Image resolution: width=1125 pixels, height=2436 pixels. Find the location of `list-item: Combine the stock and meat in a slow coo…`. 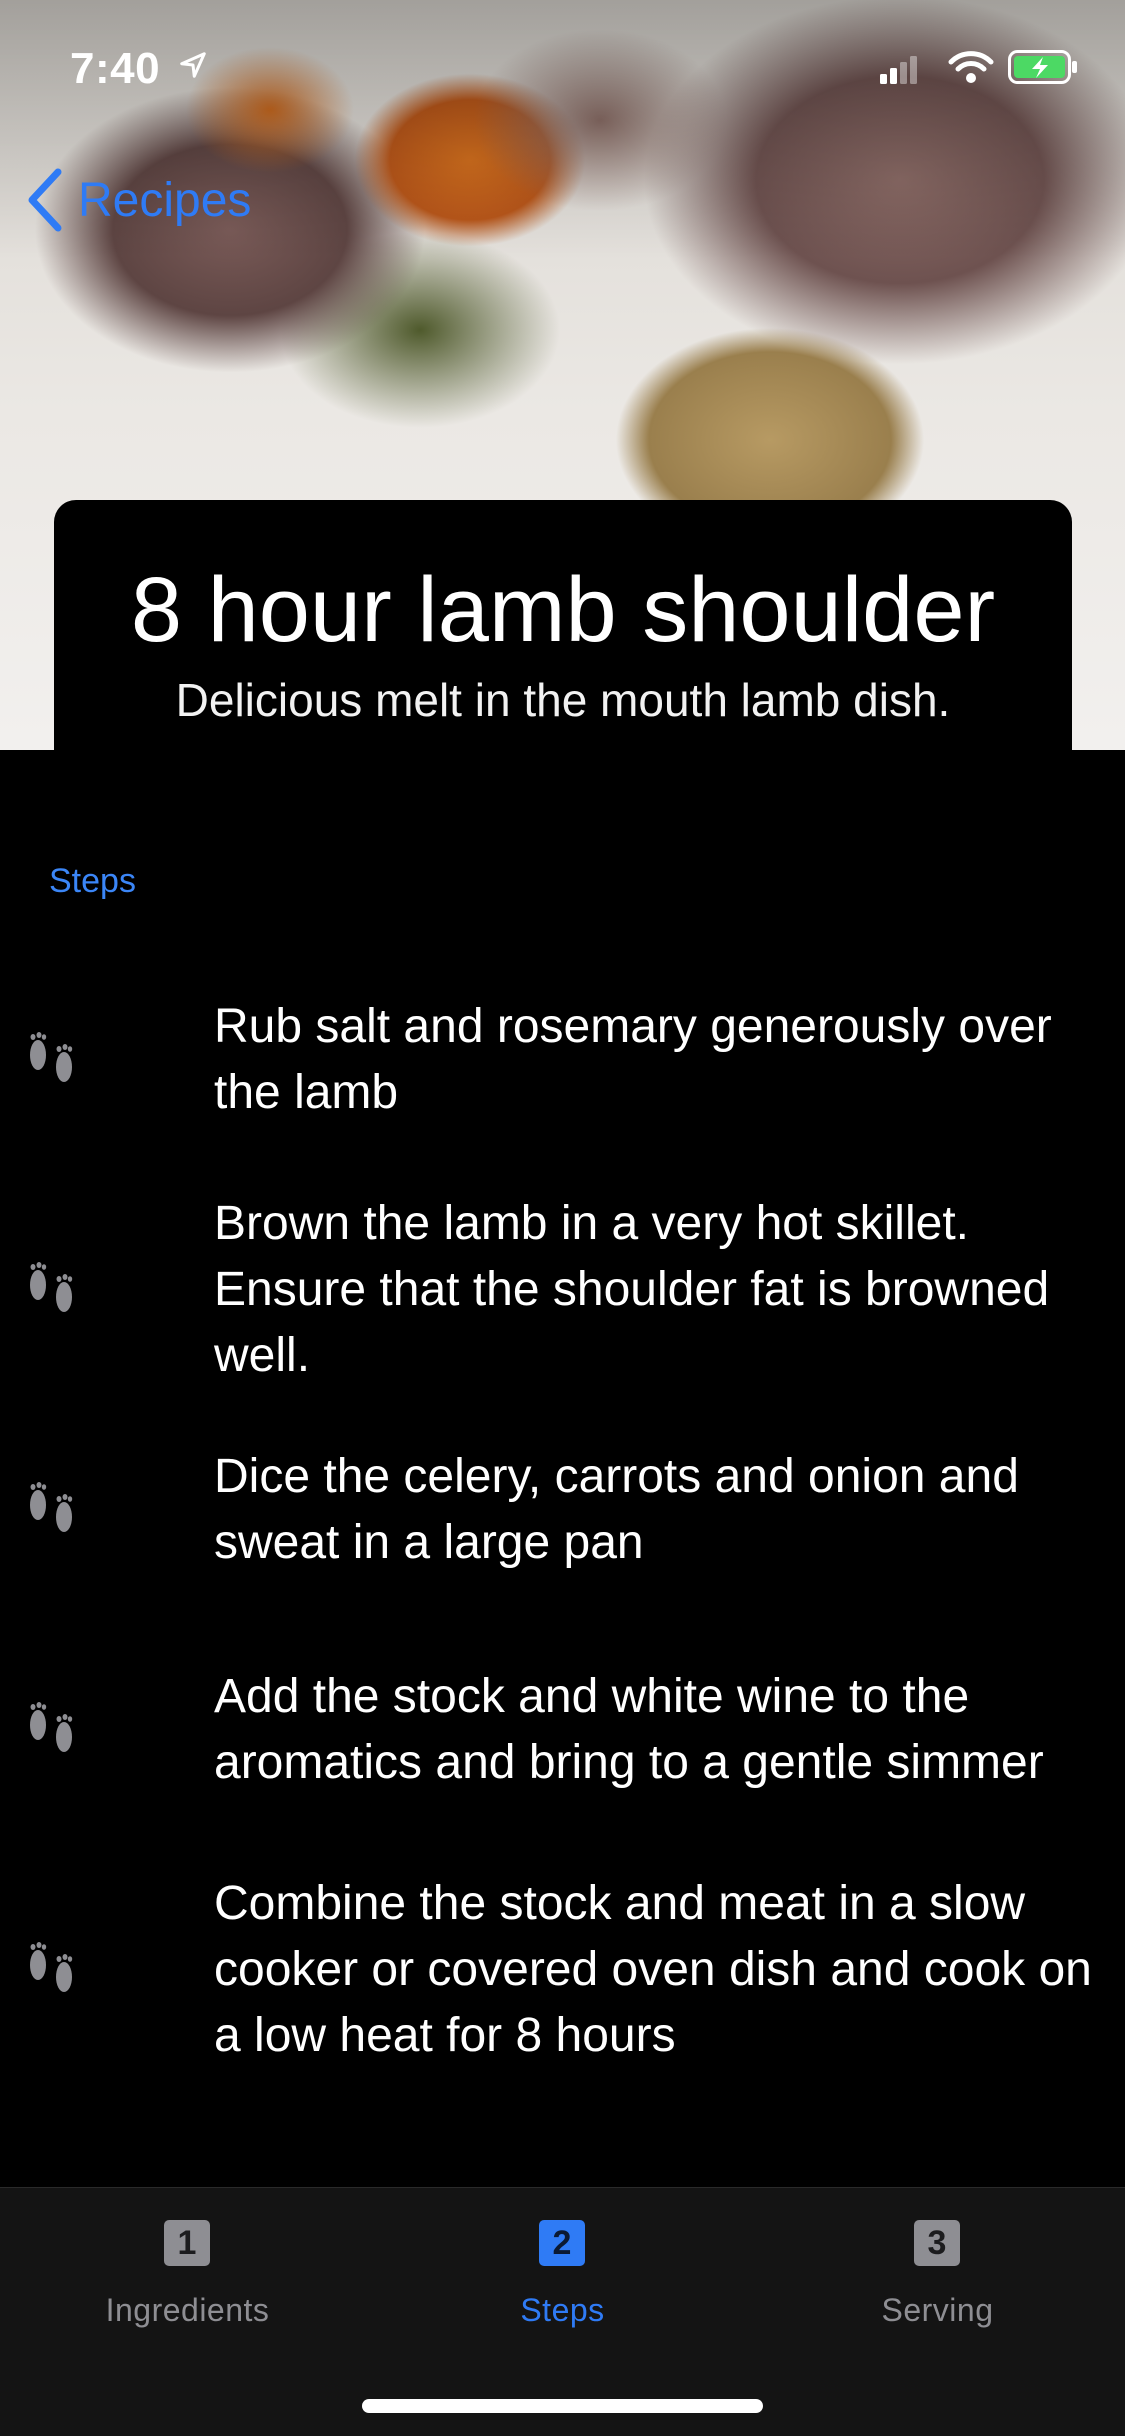

list-item: Combine the stock and meat in a slow coo… is located at coordinates (562, 1970).